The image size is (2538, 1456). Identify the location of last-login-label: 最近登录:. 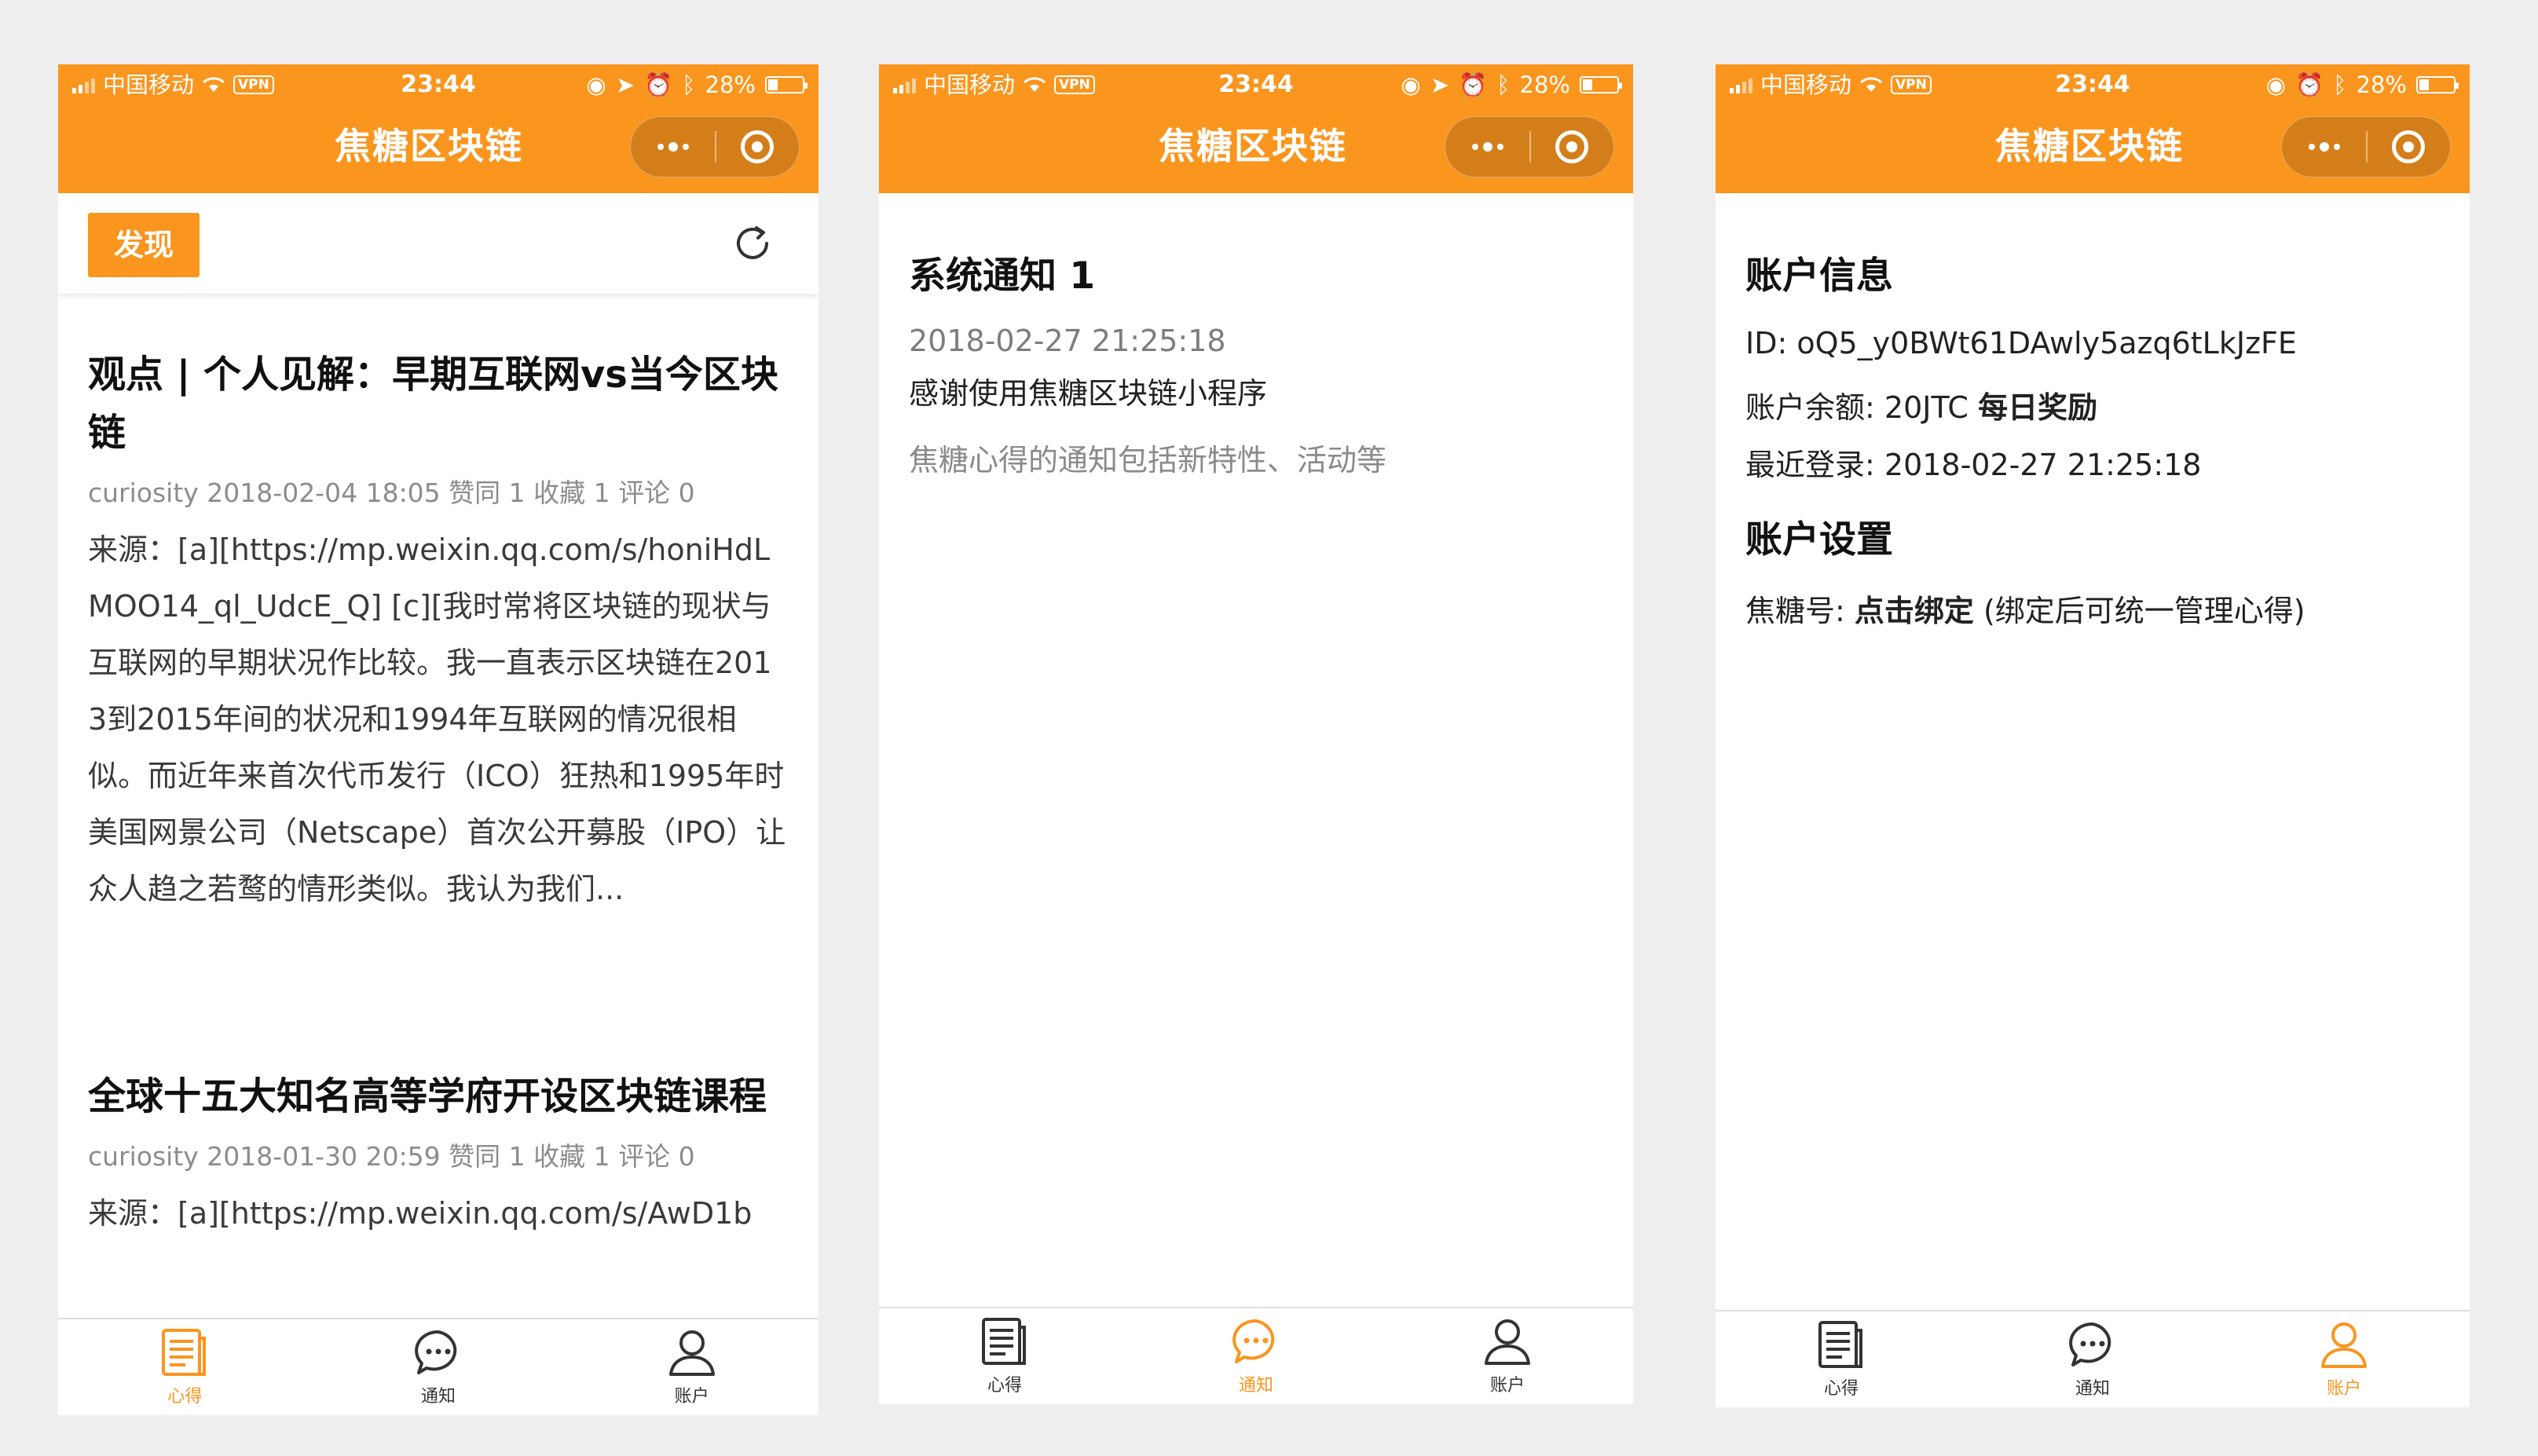
(1814, 465).